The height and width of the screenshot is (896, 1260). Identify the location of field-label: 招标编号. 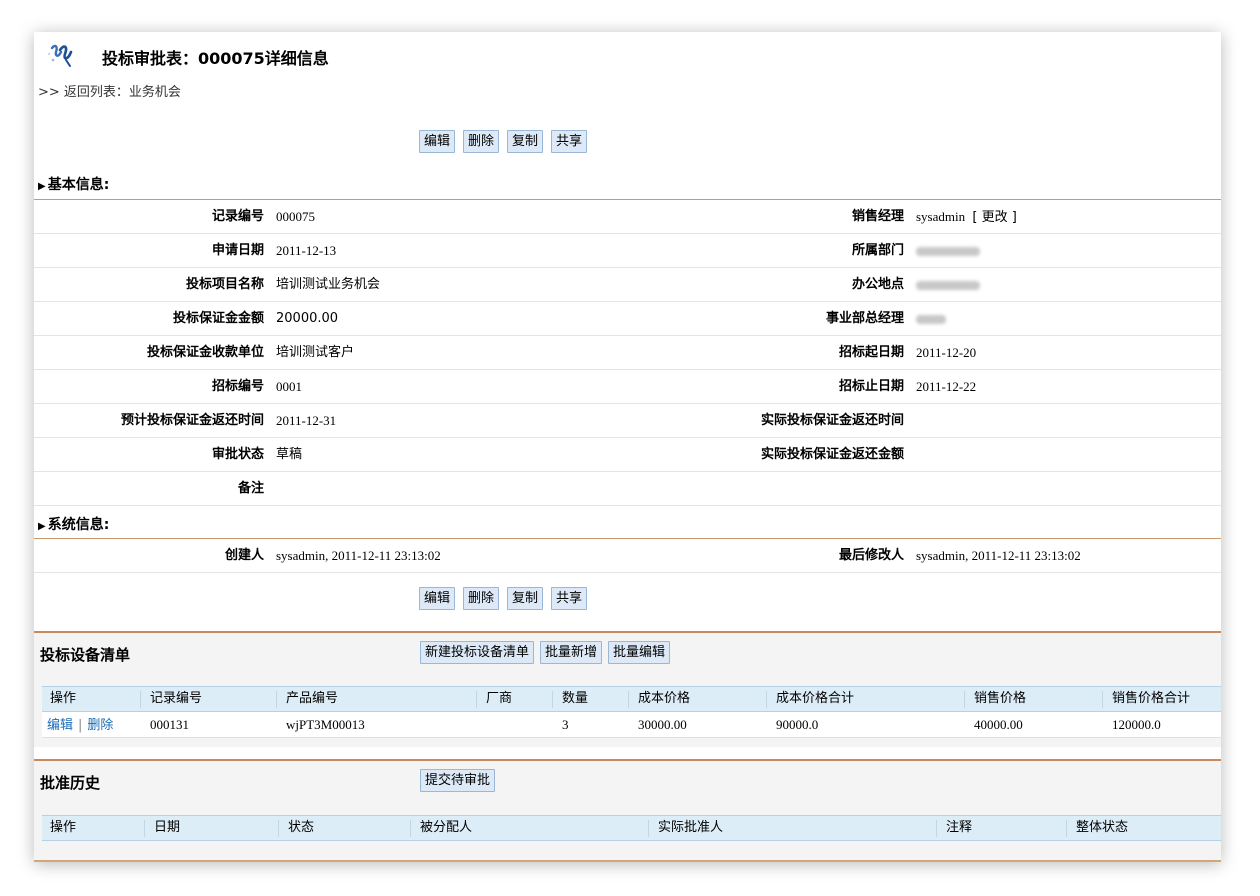
(237, 386).